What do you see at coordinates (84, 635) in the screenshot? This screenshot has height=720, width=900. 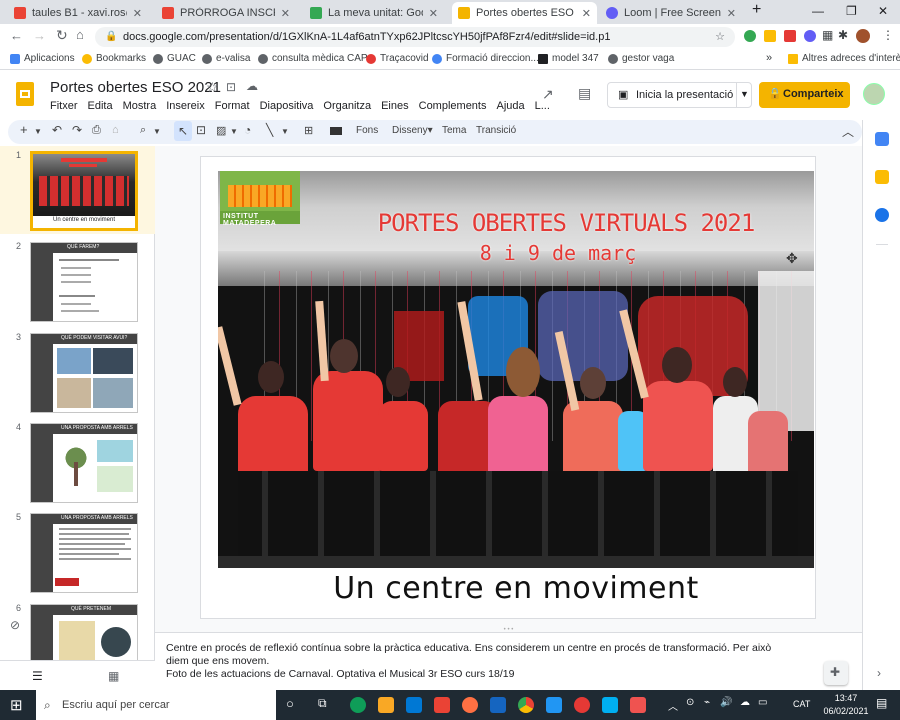 I see `slide-thumbnail: QUÈ PRETENEM` at bounding box center [84, 635].